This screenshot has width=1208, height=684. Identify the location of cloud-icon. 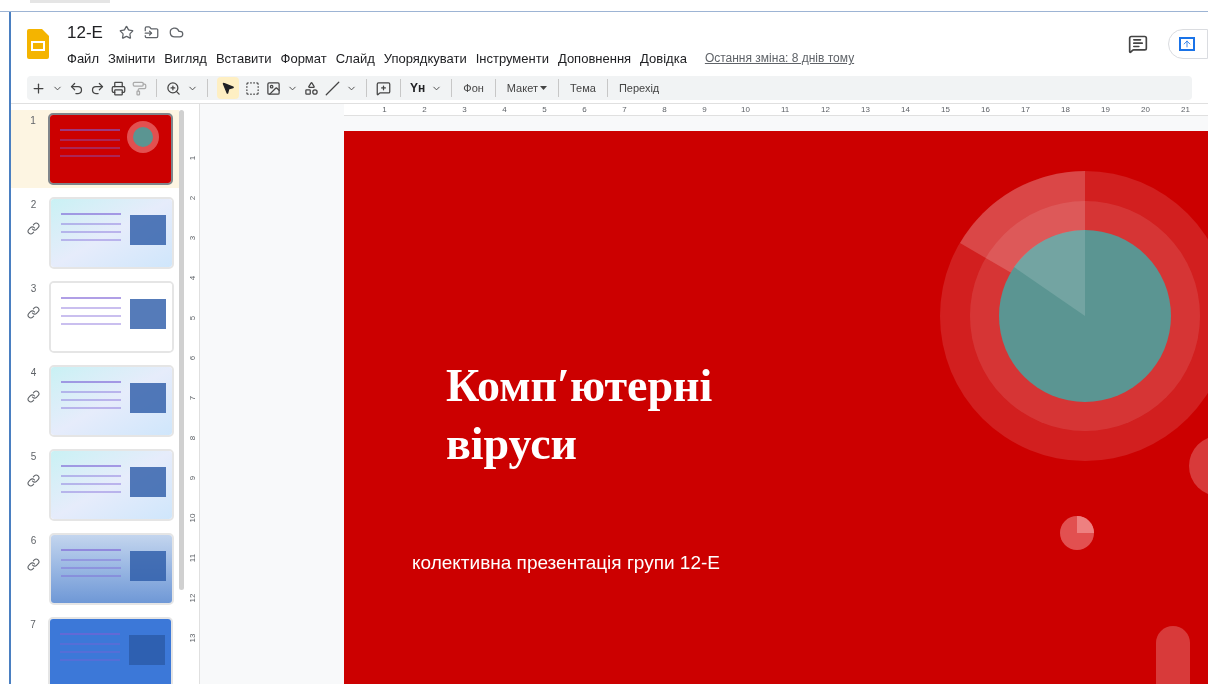
(176, 33).